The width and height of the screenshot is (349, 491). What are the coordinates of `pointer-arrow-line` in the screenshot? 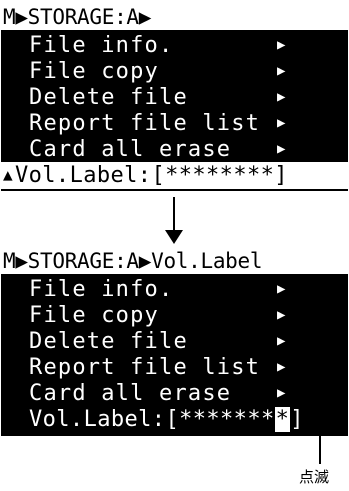 It's located at (320, 440).